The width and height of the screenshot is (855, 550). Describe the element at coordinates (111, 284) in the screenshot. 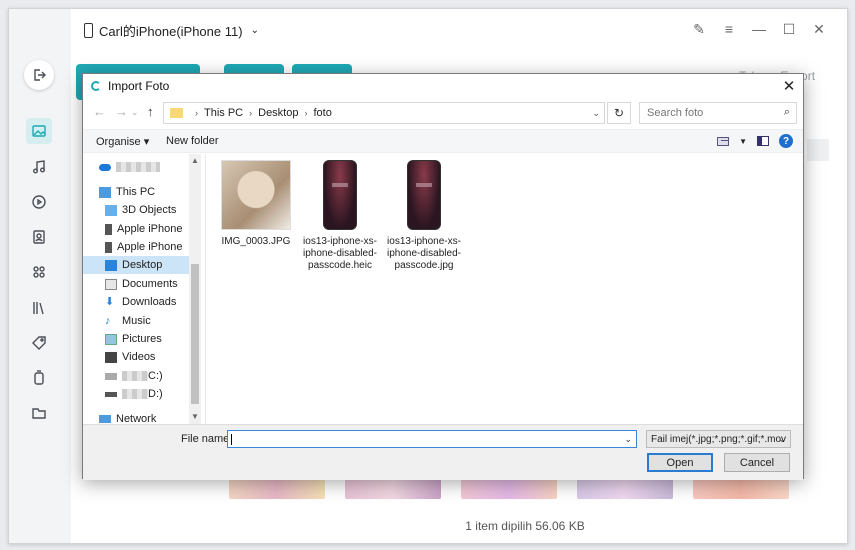

I see `documents-icon` at that location.